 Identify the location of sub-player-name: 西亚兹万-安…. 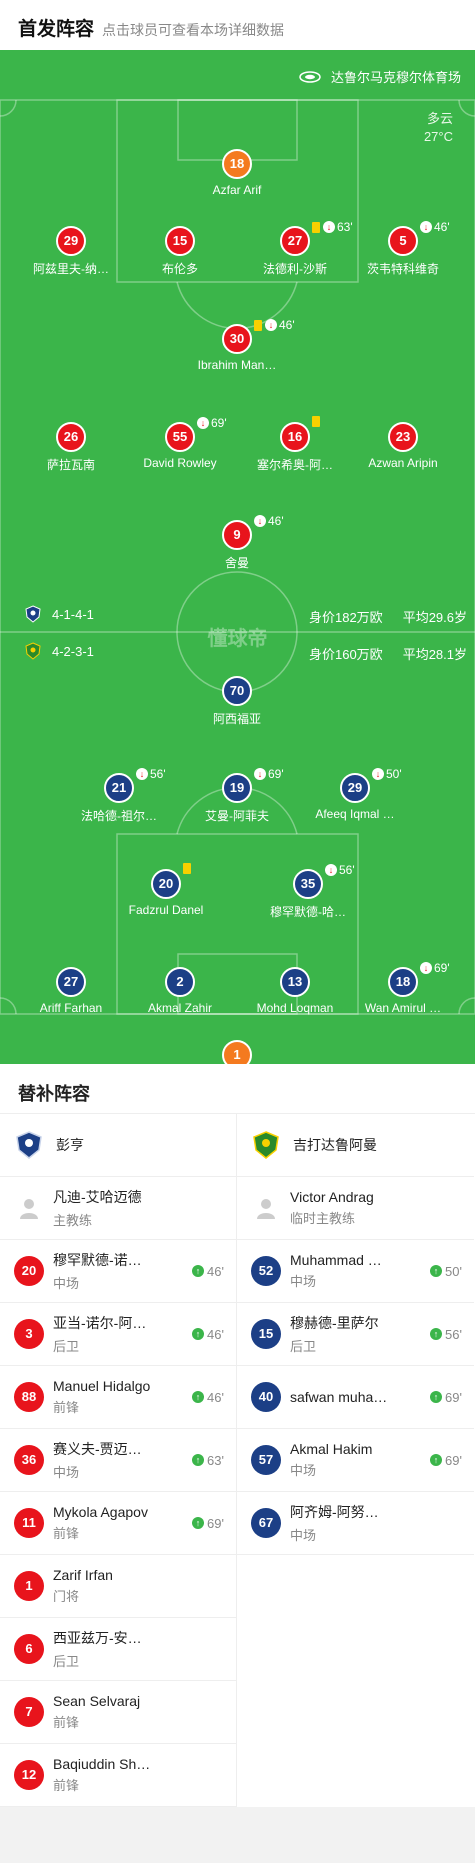
(97, 1638).